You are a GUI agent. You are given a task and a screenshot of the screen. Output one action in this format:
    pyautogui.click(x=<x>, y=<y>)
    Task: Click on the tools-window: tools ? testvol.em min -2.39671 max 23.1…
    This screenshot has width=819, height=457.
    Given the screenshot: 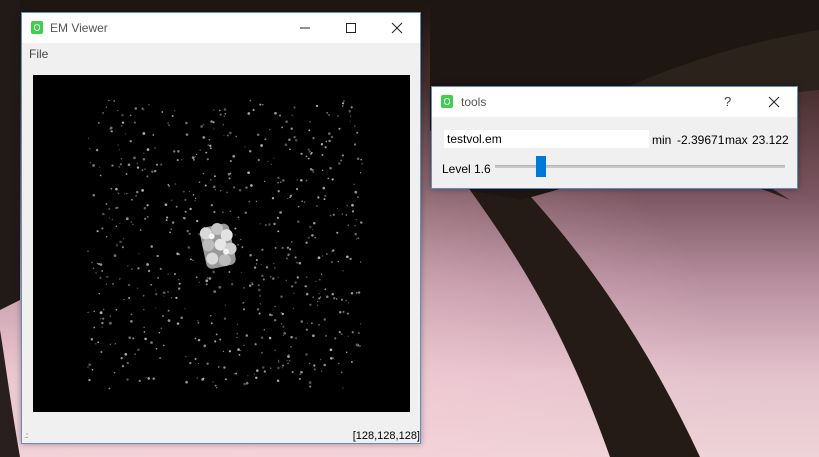 What is the action you would take?
    pyautogui.click(x=614, y=137)
    